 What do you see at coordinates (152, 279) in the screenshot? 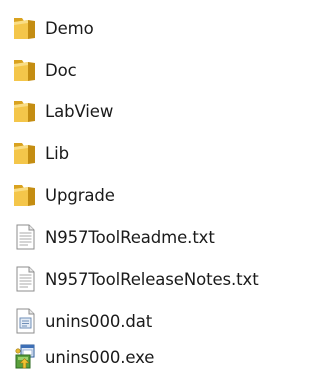
I see `file-name: N957ToolReleaseNotes.txt` at bounding box center [152, 279].